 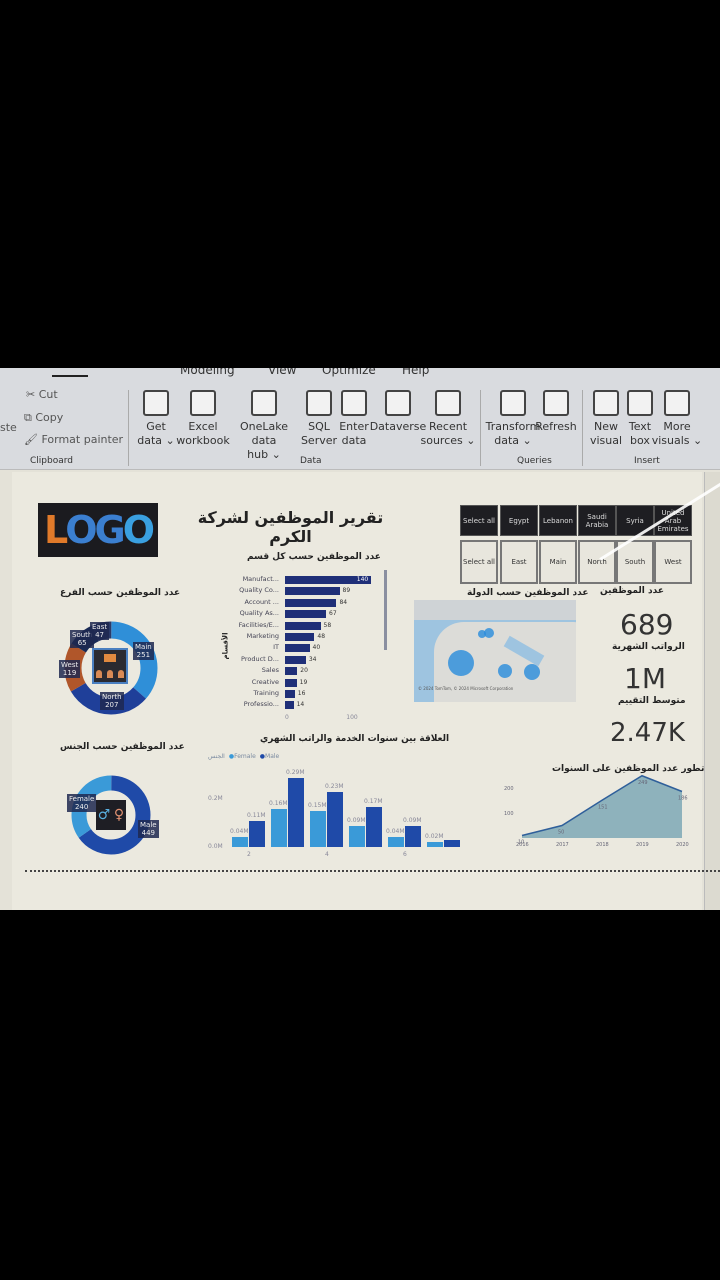 I want to click on slice-value: 207, so click(x=112, y=705).